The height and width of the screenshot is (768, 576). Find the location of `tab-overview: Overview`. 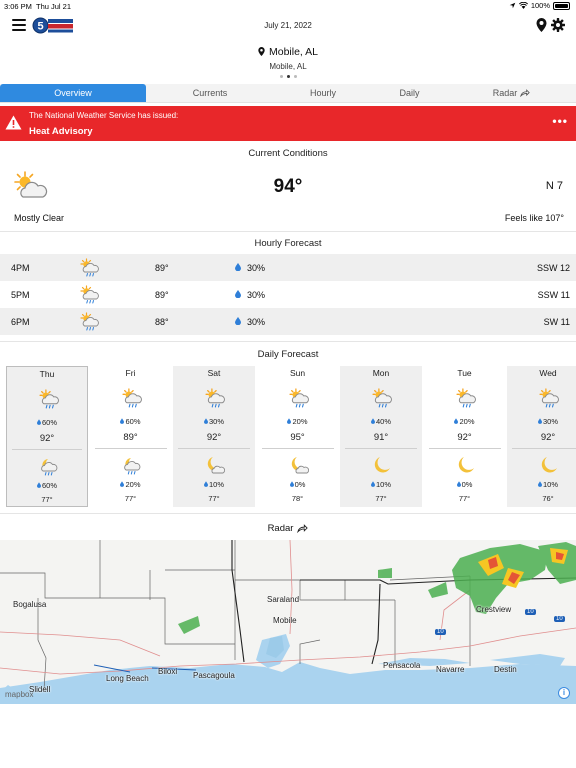

tab-overview: Overview is located at coordinates (73, 93).